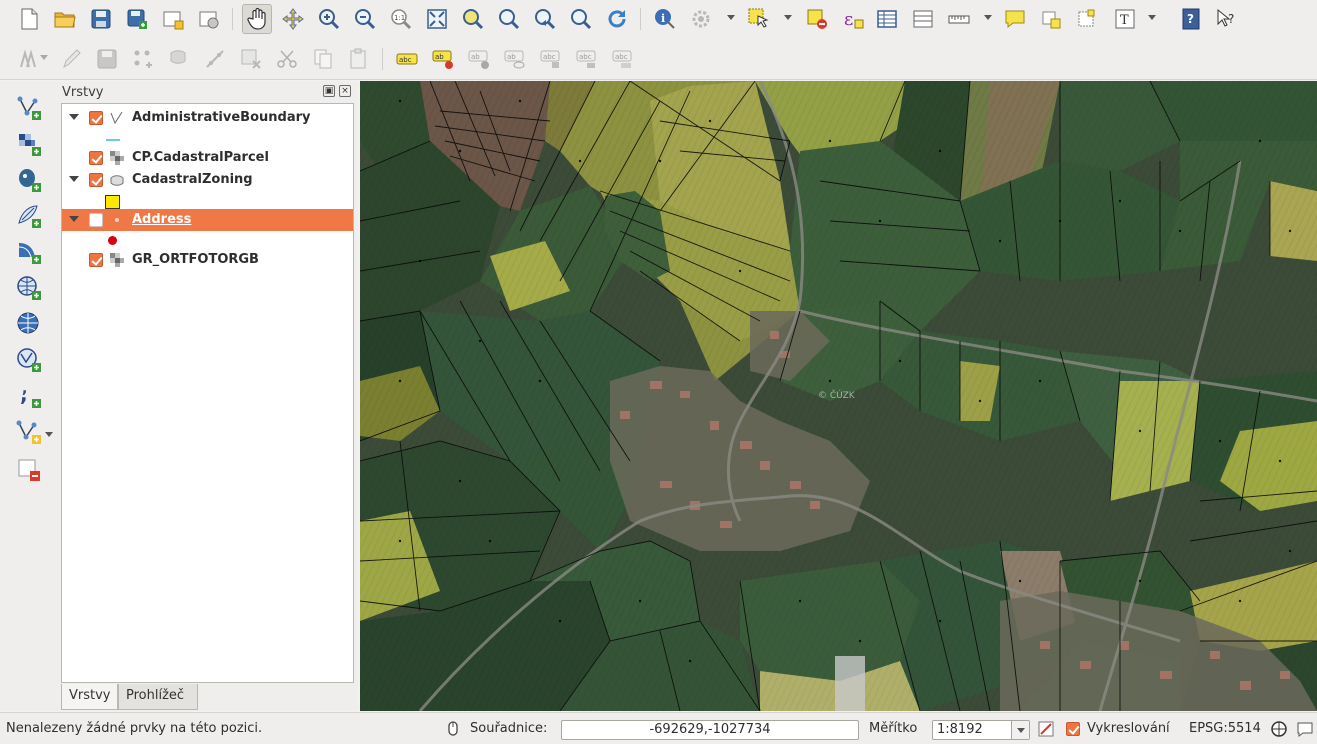 Image resolution: width=1317 pixels, height=744 pixels. I want to click on stop-render-icon, so click(1046, 729).